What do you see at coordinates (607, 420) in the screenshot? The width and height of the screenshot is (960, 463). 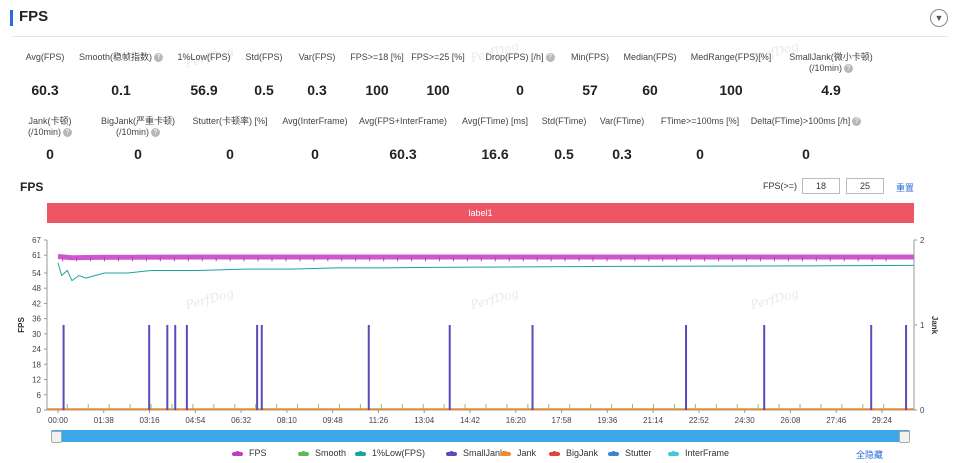 I see `x-tick-label: 19:36` at bounding box center [607, 420].